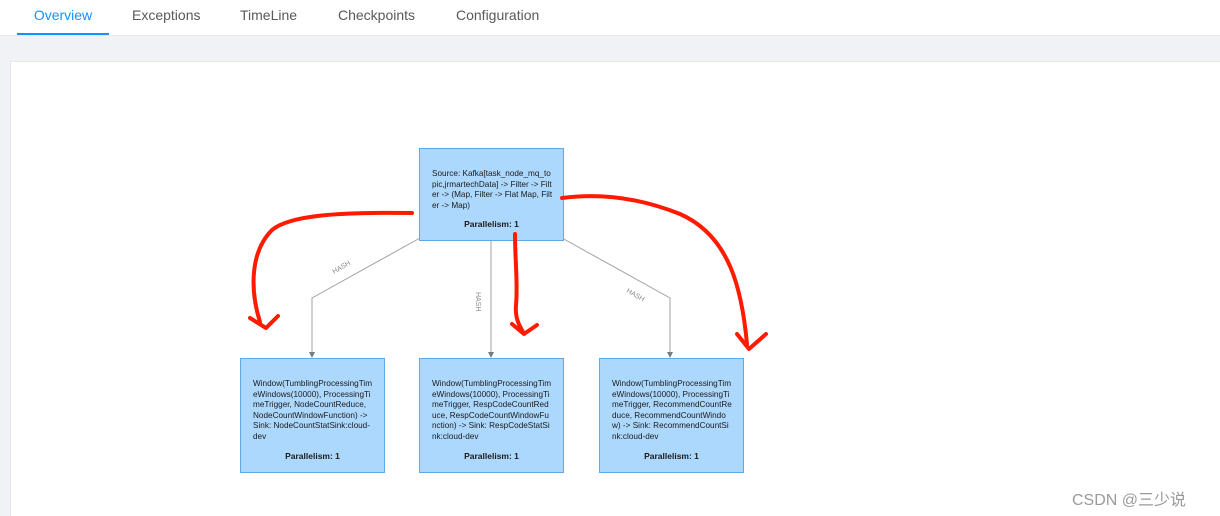 Image resolution: width=1220 pixels, height=516 pixels. What do you see at coordinates (491, 224) in the screenshot?
I see `source-parallelism: Parallelism: 1` at bounding box center [491, 224].